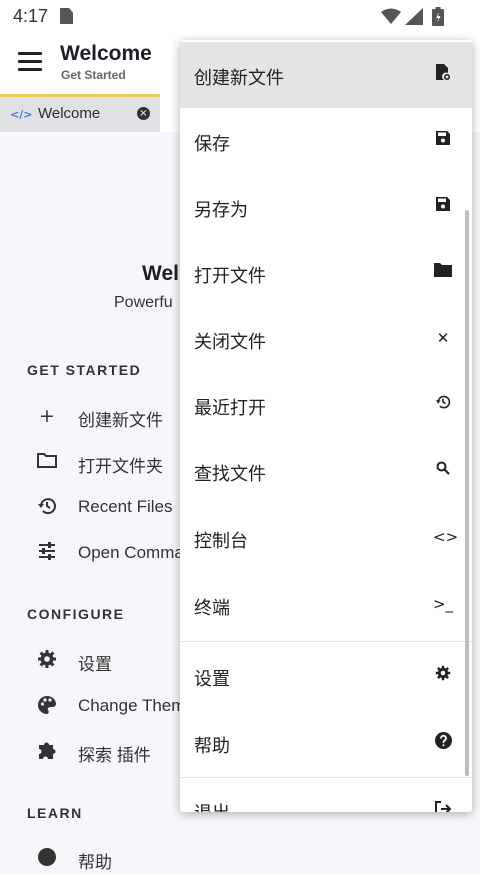 Image resolution: width=480 pixels, height=874 pixels. I want to click on tab-close-icon: ×, so click(143, 113).